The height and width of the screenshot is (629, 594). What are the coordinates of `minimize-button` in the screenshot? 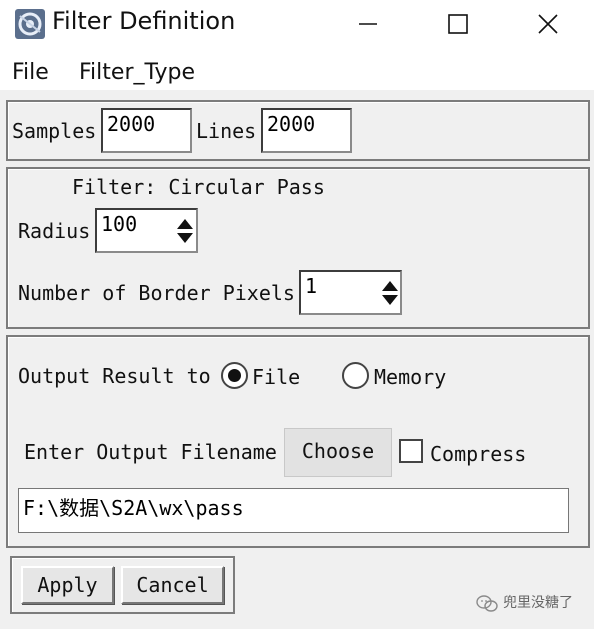 It's located at (368, 24).